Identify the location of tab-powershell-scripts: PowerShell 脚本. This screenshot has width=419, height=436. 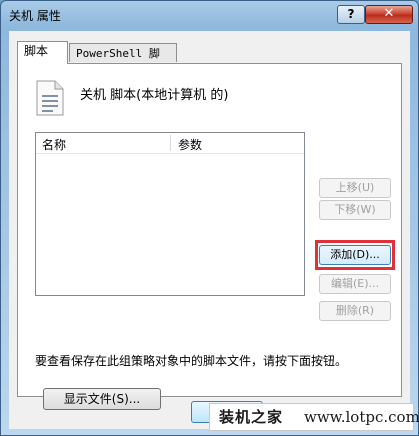
(123, 61).